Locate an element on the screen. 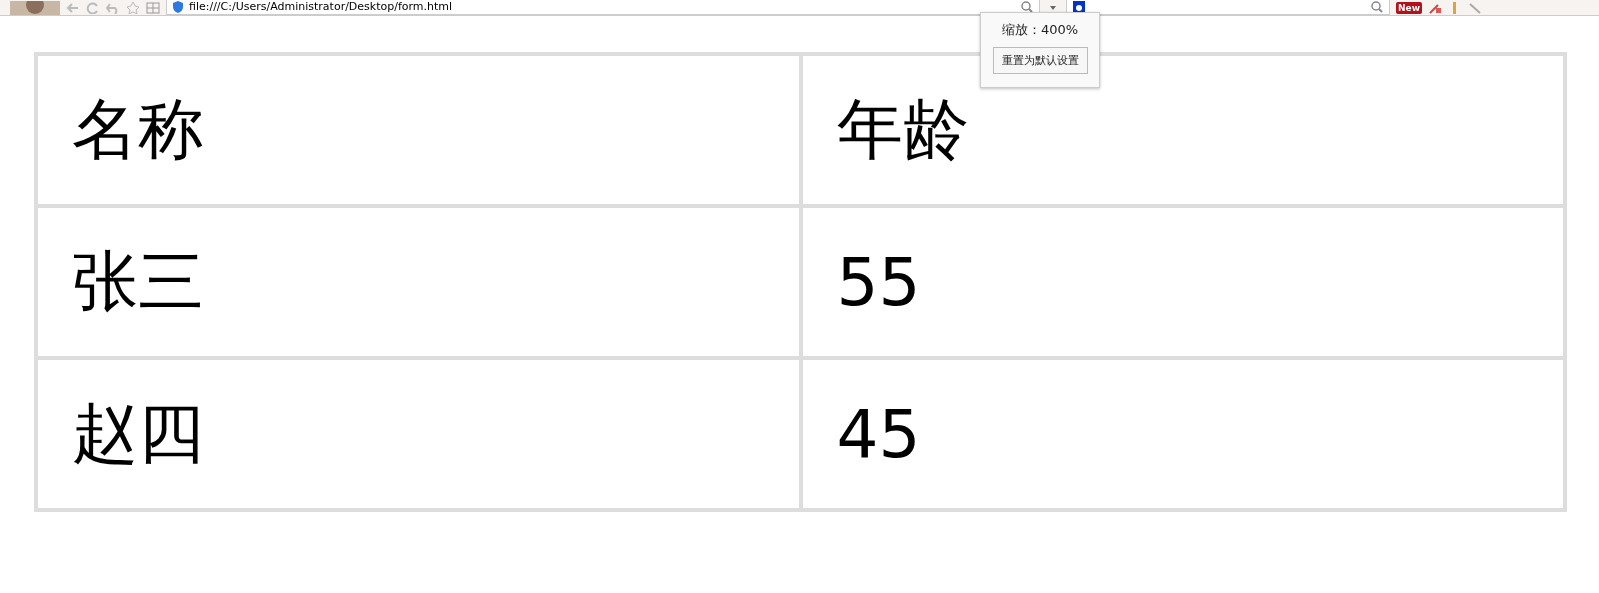 The width and height of the screenshot is (1599, 593). search-field is located at coordinates (1228, 7).